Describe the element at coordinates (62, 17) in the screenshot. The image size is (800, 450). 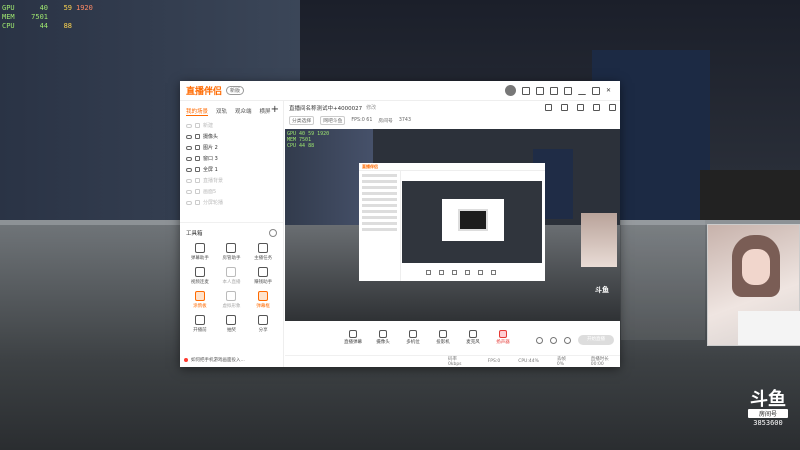
I see `hardware-monitor-overlay: GPU 40 59 1920 MEM 7501 CPU 44 88` at that location.